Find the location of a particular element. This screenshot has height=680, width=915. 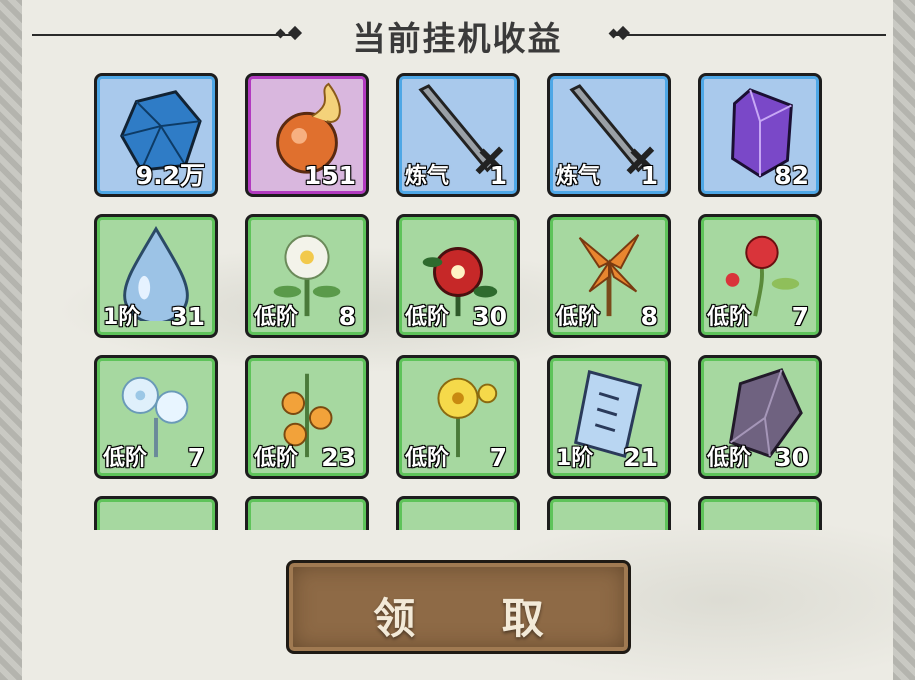

green-crystal-icon is located at coordinates (307, 517).